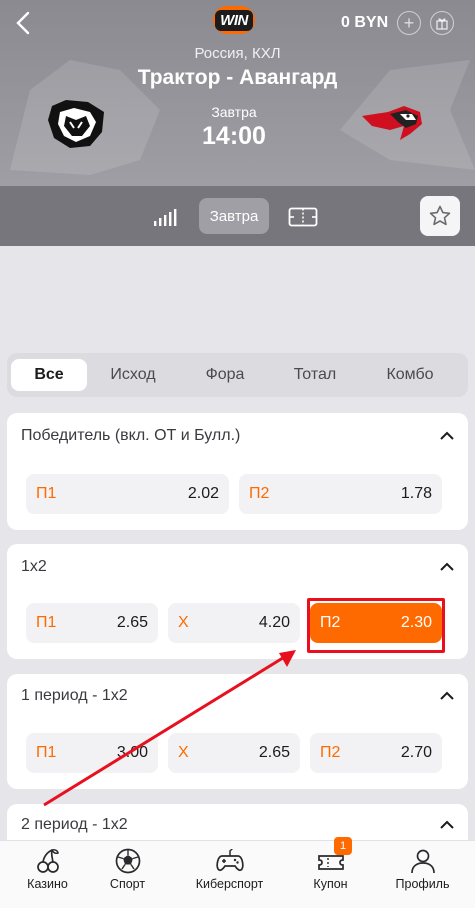 This screenshot has height=908, width=475. I want to click on odd-button: П1 2.65, so click(92, 623).